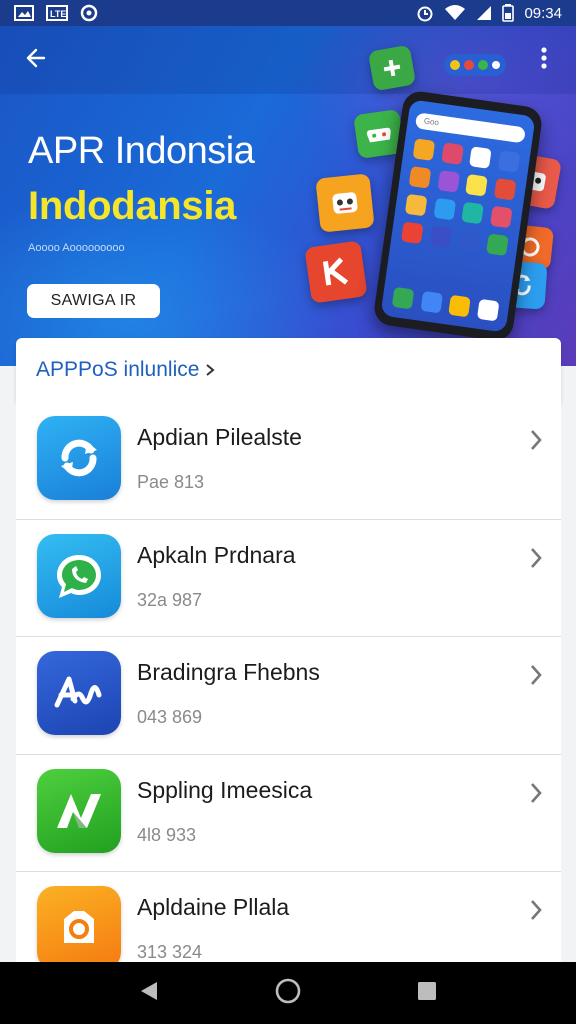 The width and height of the screenshot is (576, 1024). Describe the element at coordinates (216, 554) in the screenshot. I see `app-name: Apkaln Prdnara` at that location.